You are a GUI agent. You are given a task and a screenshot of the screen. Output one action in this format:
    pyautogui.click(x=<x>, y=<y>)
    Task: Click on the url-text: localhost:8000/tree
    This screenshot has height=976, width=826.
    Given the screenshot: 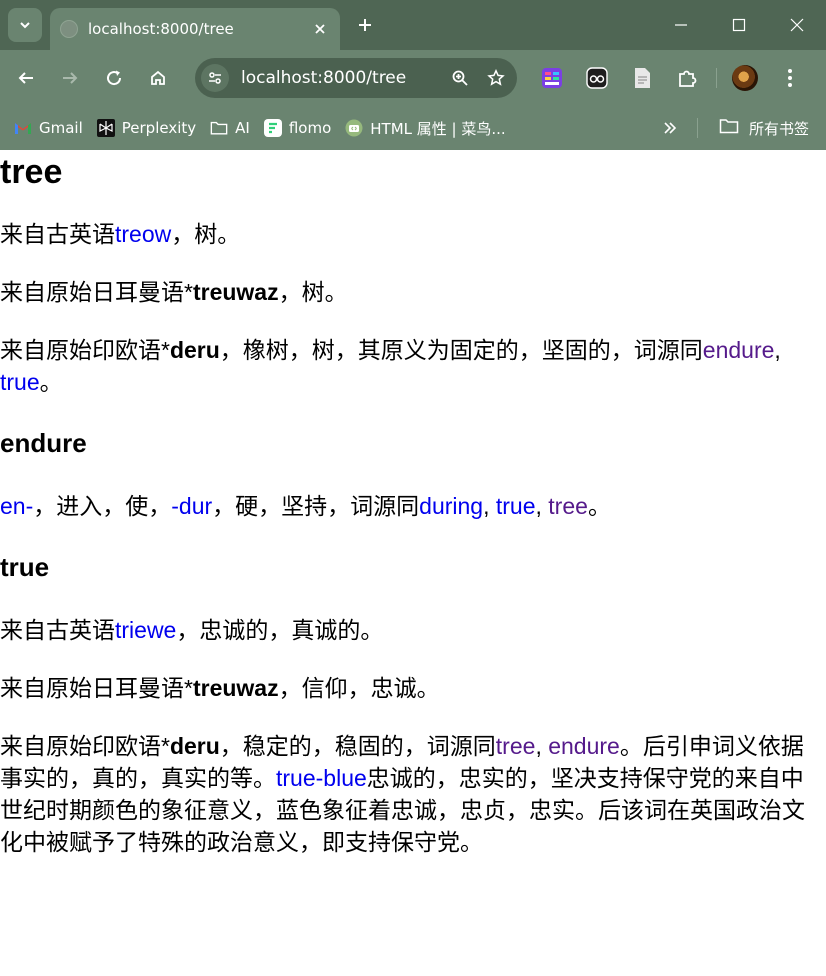 What is the action you would take?
    pyautogui.click(x=343, y=78)
    